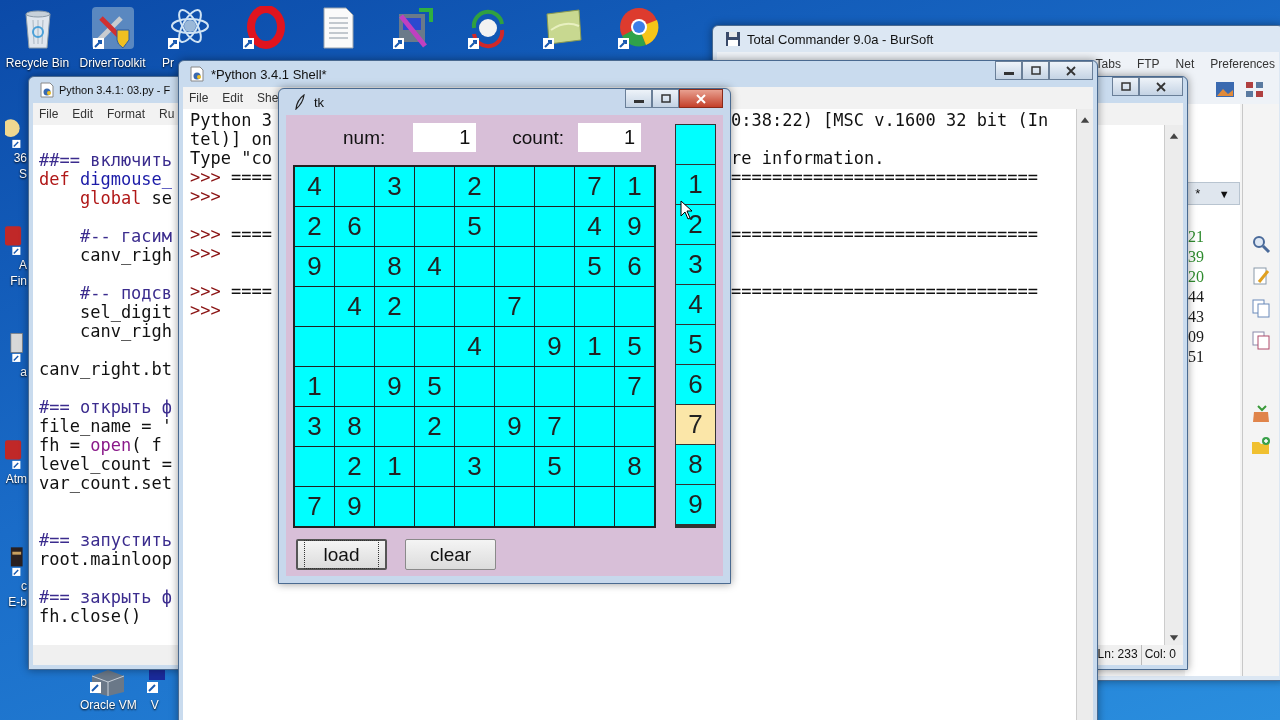  What do you see at coordinates (262, 28) in the screenshot?
I see `ring-icon` at bounding box center [262, 28].